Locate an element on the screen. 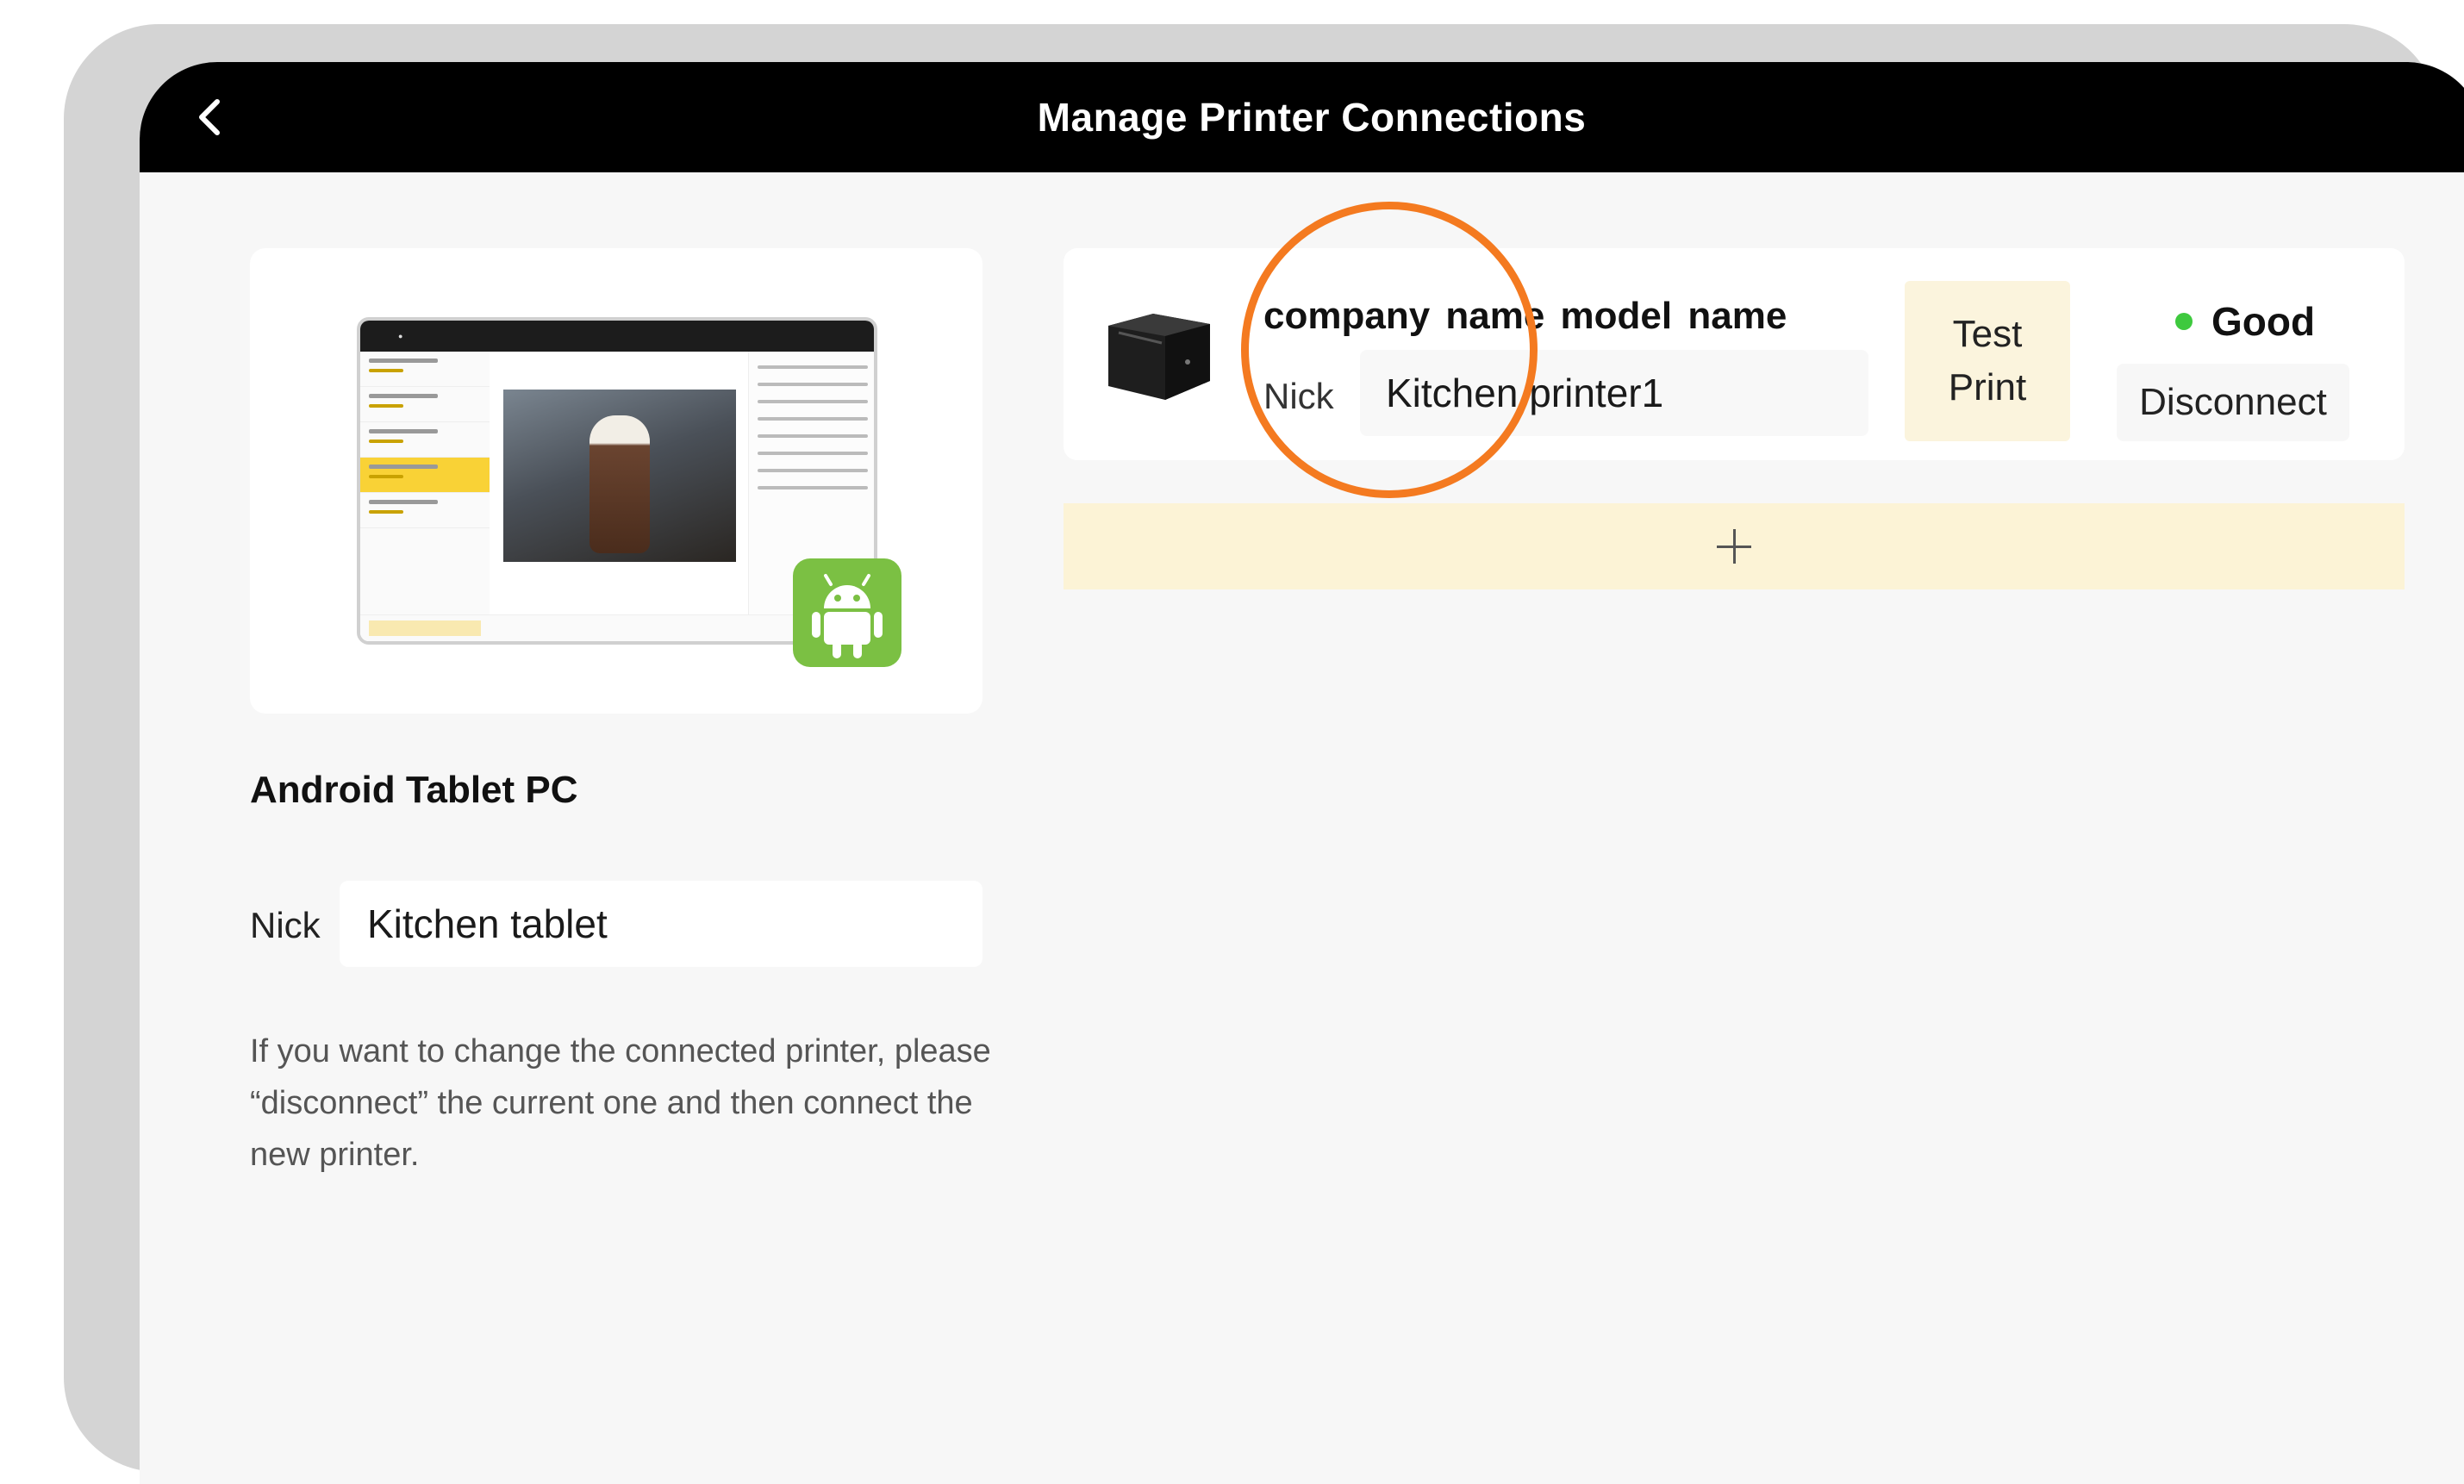 The width and height of the screenshot is (2464, 1484). status-dot-icon is located at coordinates (2184, 322).